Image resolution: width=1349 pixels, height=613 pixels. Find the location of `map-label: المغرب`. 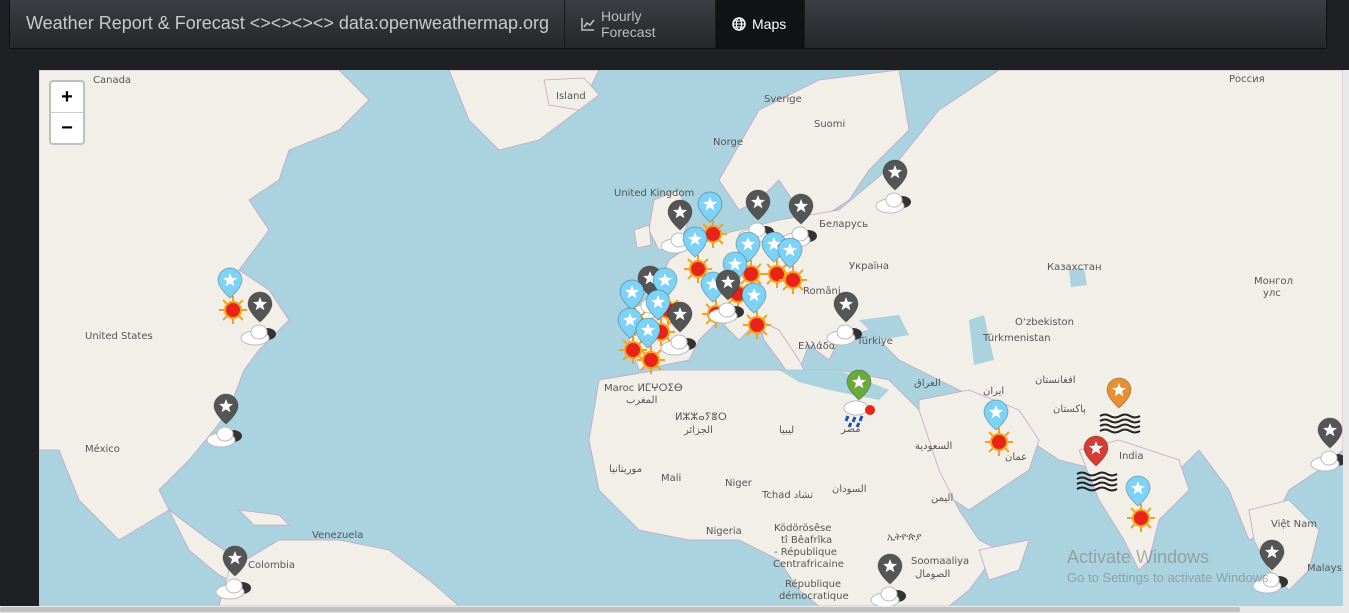

map-label: المغرب is located at coordinates (642, 400).